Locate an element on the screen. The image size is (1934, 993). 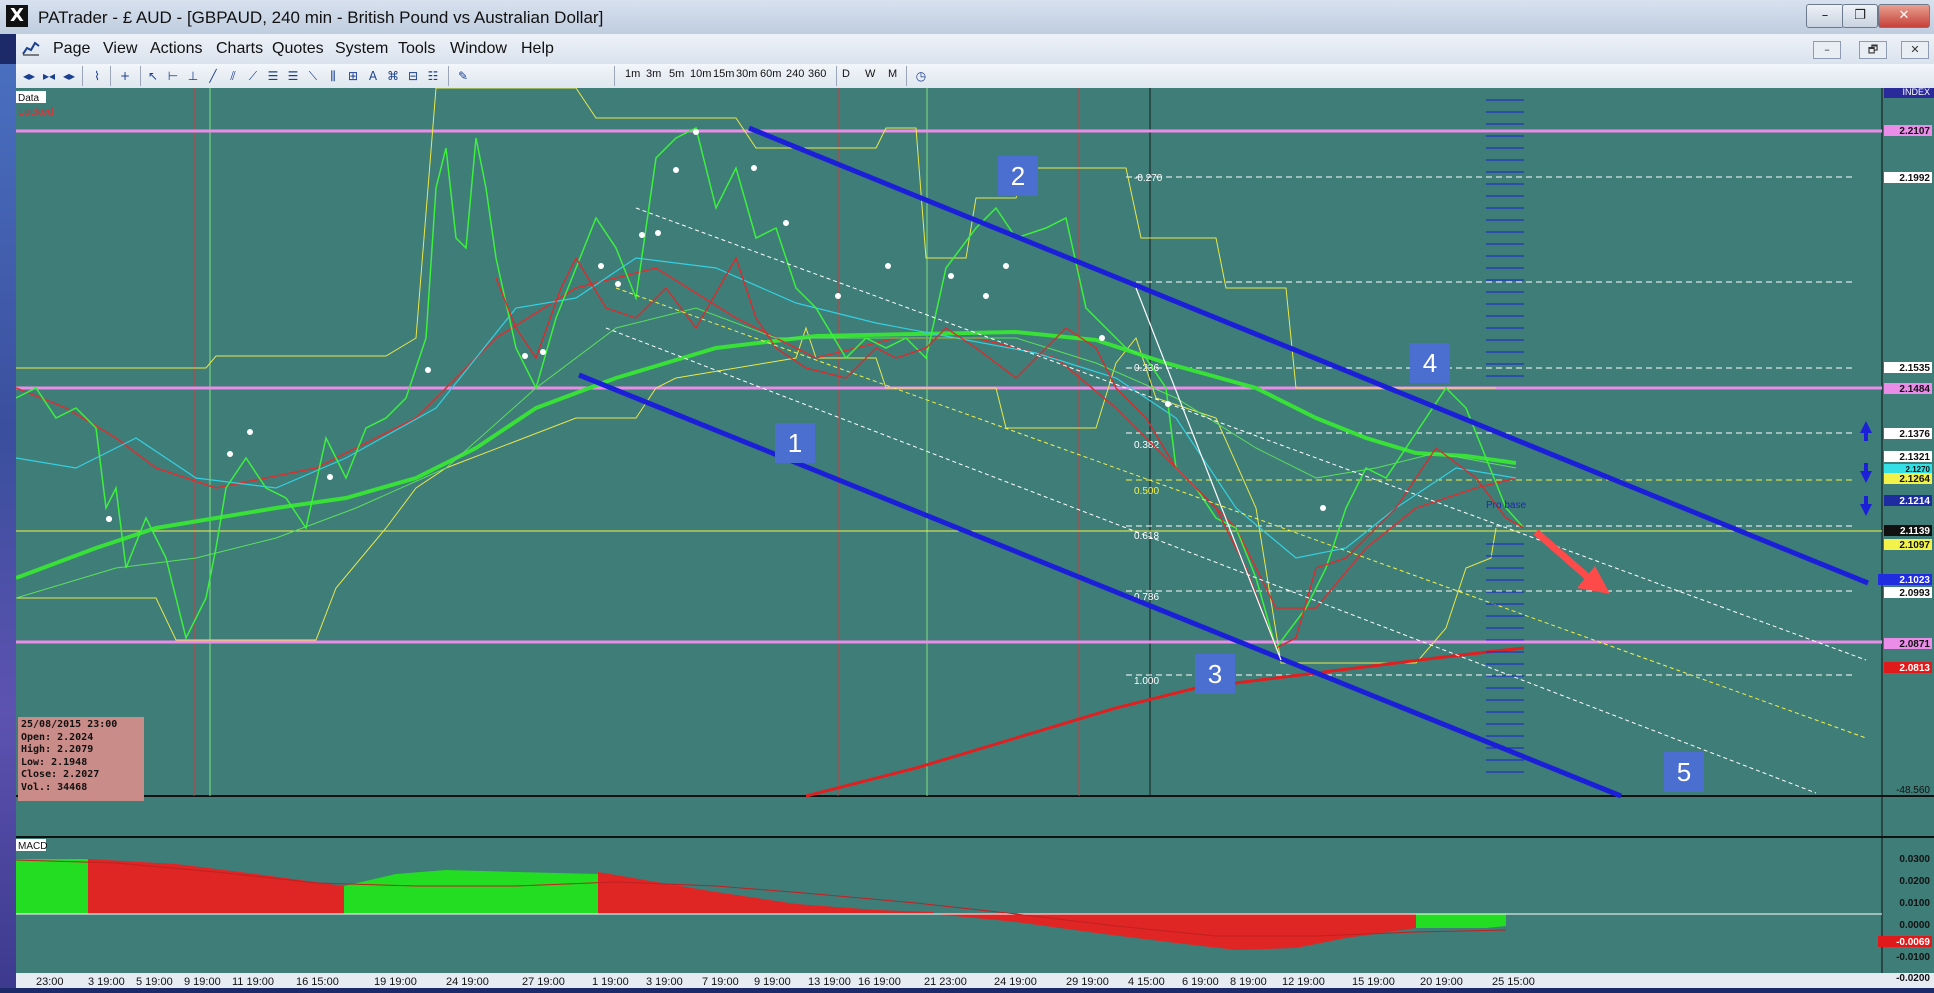
info-low: Low: 2.1948 is located at coordinates (54, 762).